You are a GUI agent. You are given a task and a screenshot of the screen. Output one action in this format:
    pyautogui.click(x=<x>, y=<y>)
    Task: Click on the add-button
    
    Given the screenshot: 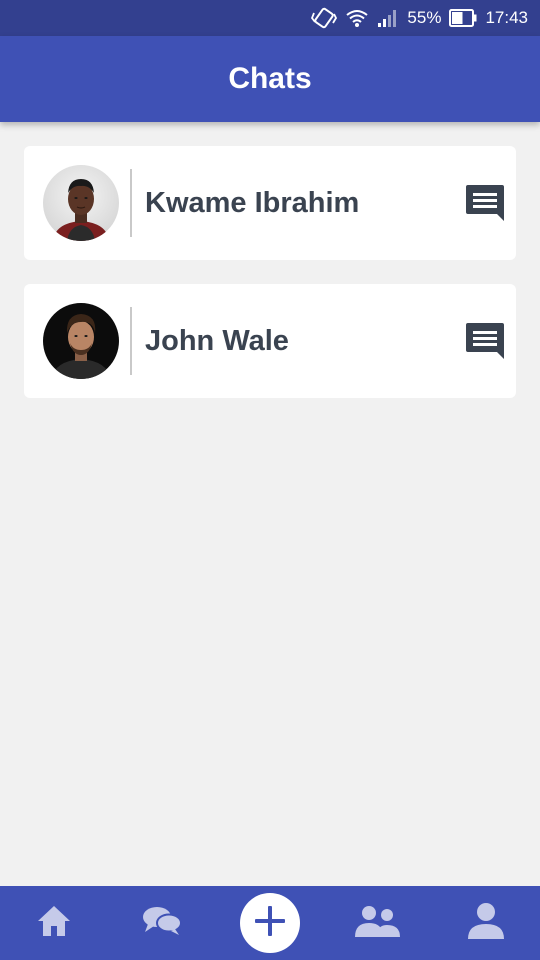 What is the action you would take?
    pyautogui.click(x=270, y=923)
    